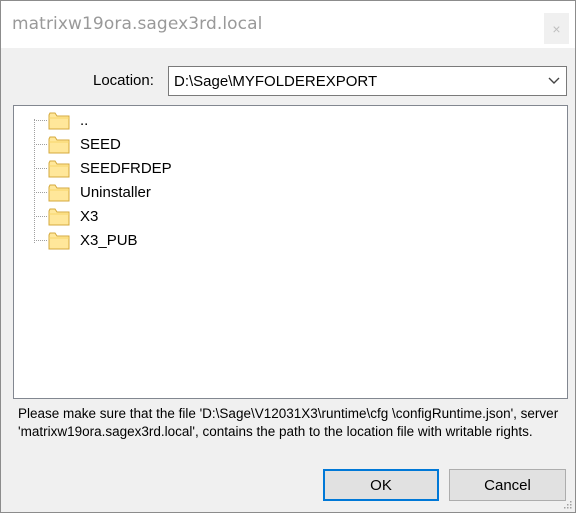  I want to click on tree-item-label: X3_PUB, so click(109, 240).